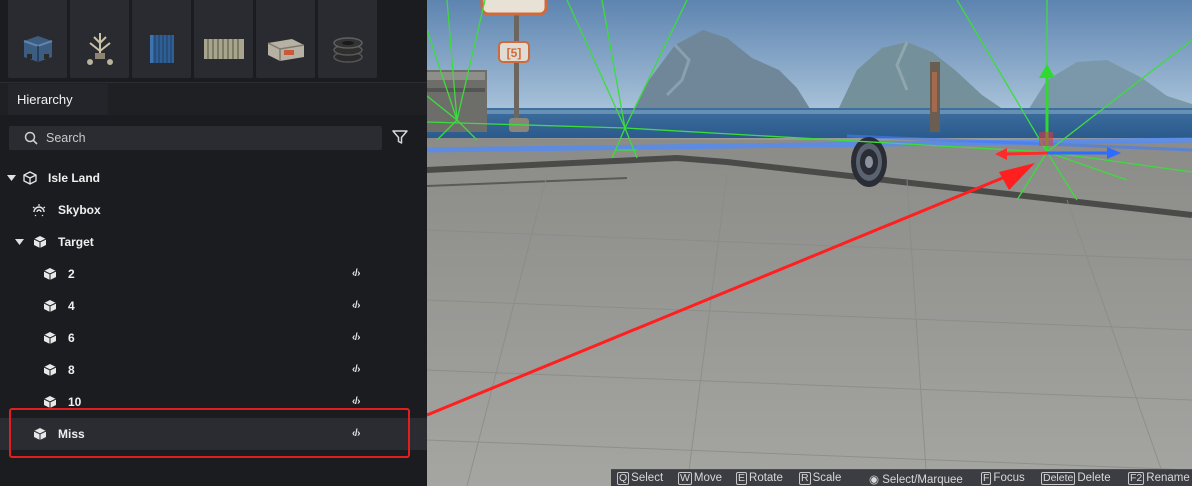 Image resolution: width=1192 pixels, height=486 pixels. I want to click on filter-icon, so click(400, 137).